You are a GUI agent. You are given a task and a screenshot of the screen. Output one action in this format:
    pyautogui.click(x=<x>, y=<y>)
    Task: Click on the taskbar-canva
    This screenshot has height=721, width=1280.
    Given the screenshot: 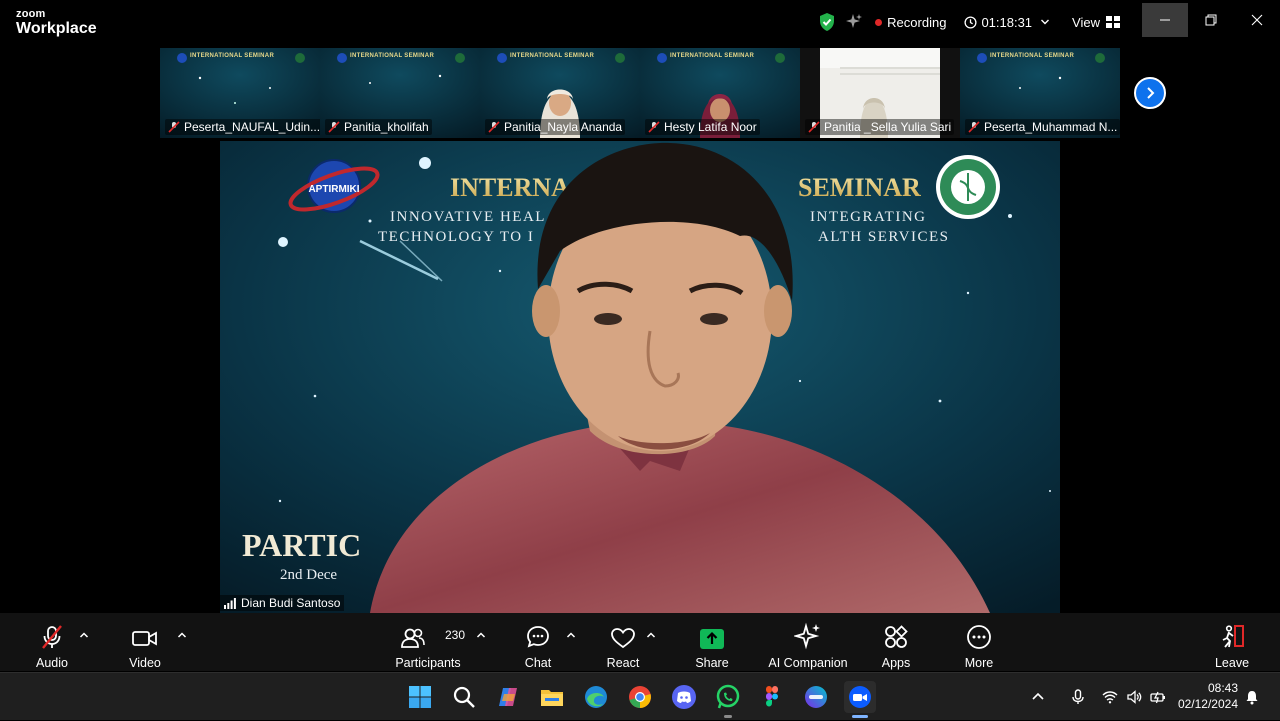 What is the action you would take?
    pyautogui.click(x=816, y=697)
    